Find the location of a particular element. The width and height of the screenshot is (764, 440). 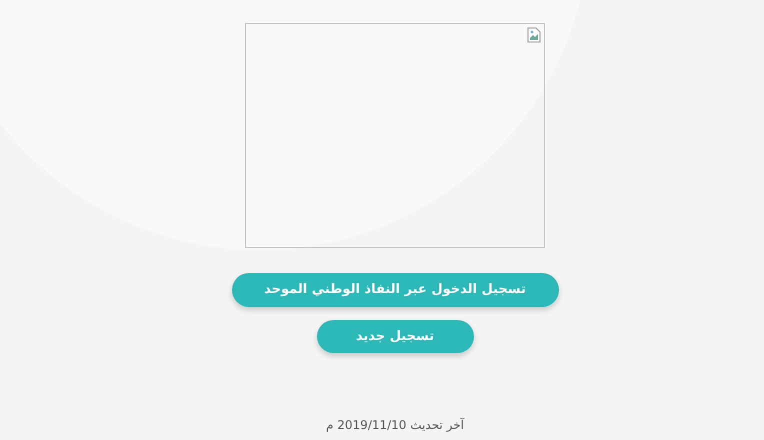

register-button: تسجيل جديد is located at coordinates (395, 336).